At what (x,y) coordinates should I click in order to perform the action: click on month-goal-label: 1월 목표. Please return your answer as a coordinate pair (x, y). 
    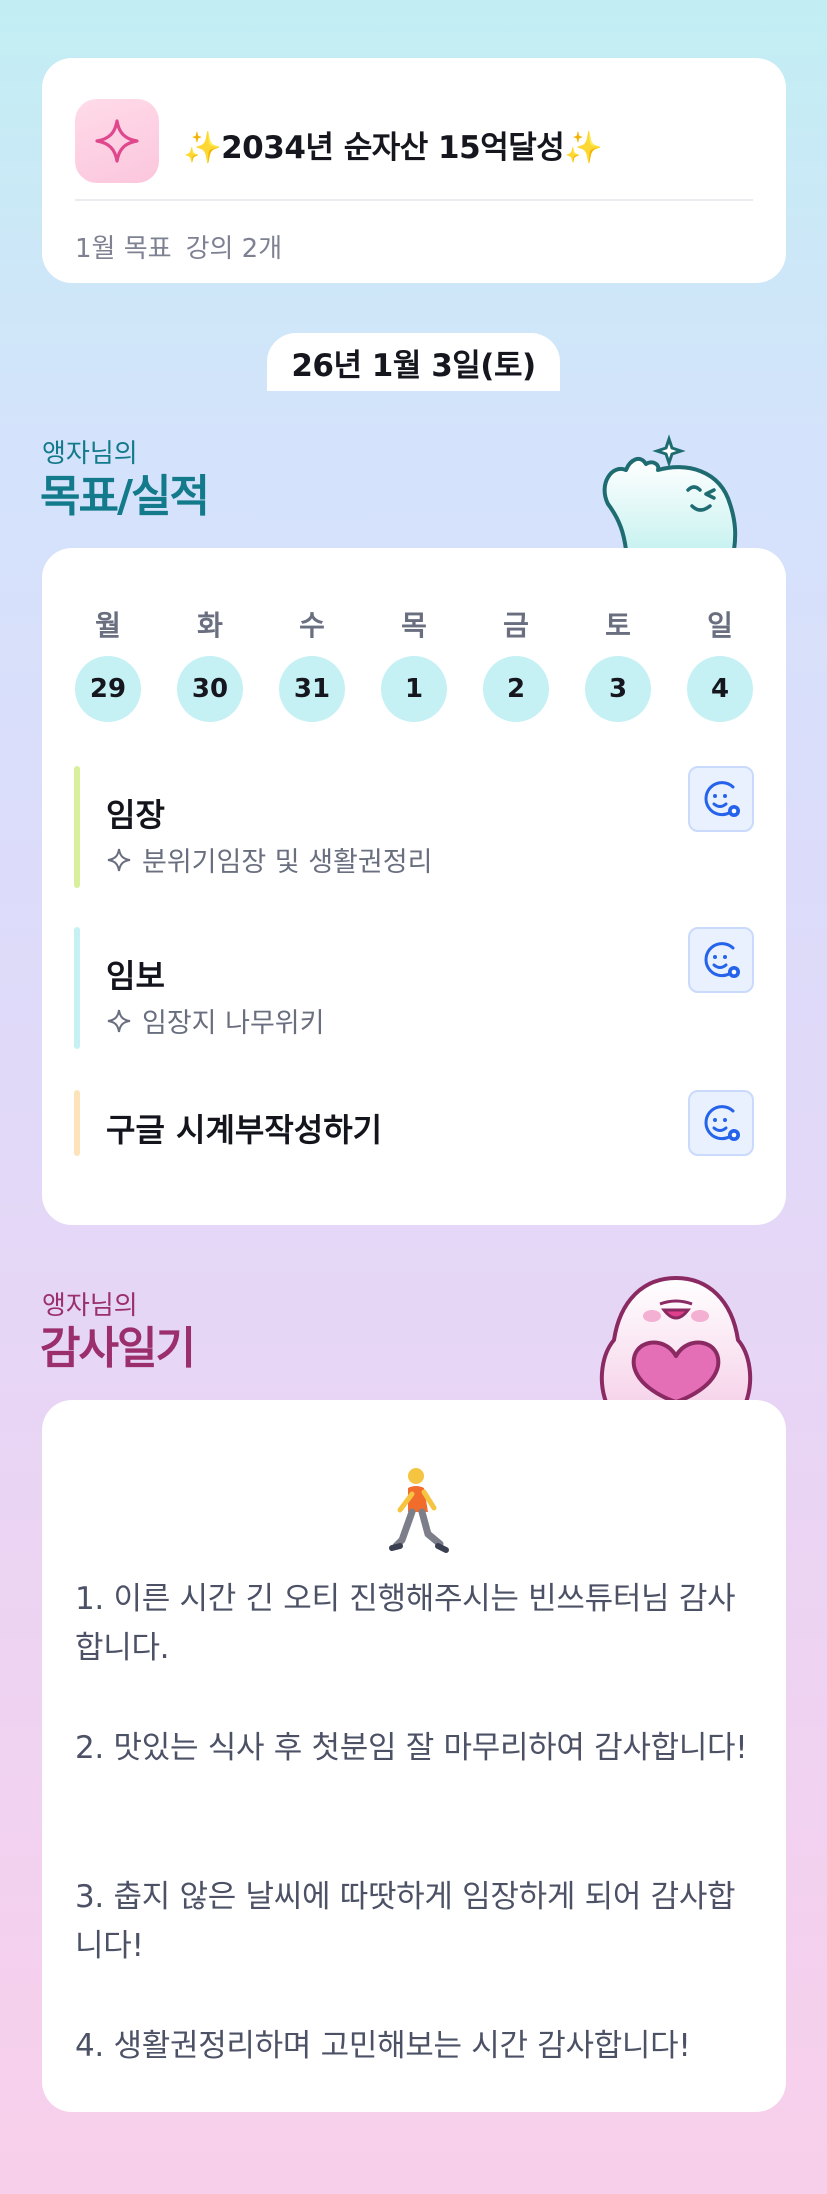
    Looking at the image, I should click on (123, 249).